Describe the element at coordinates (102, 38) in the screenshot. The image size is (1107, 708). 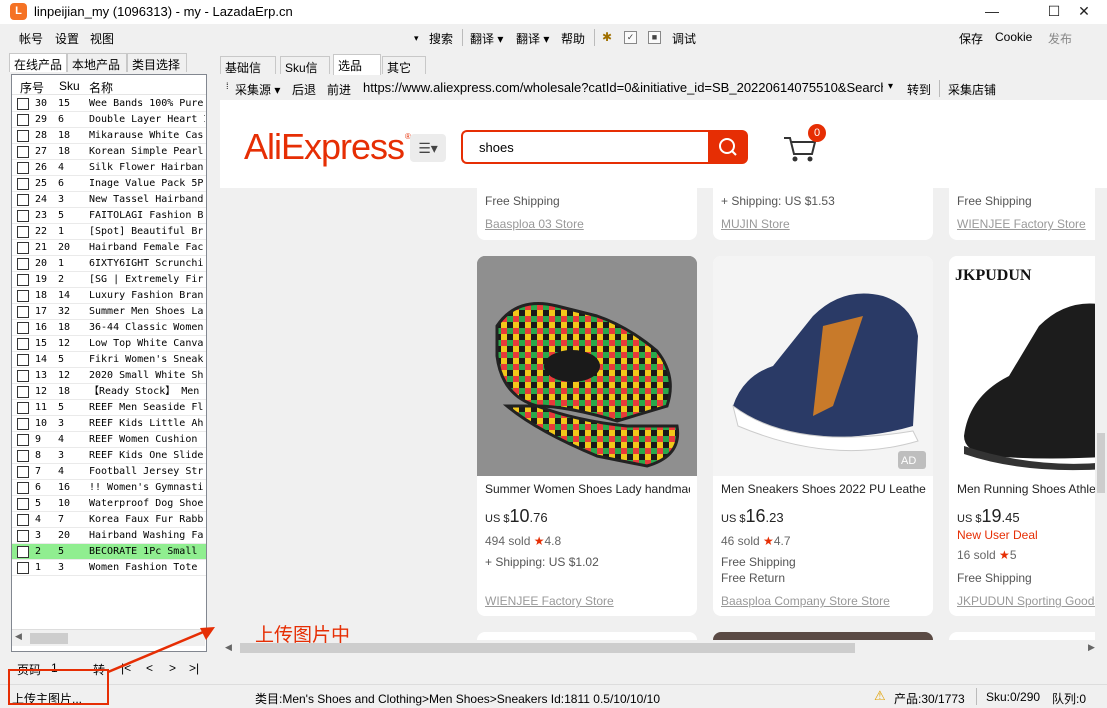
I see `menu-view: 视图` at that location.